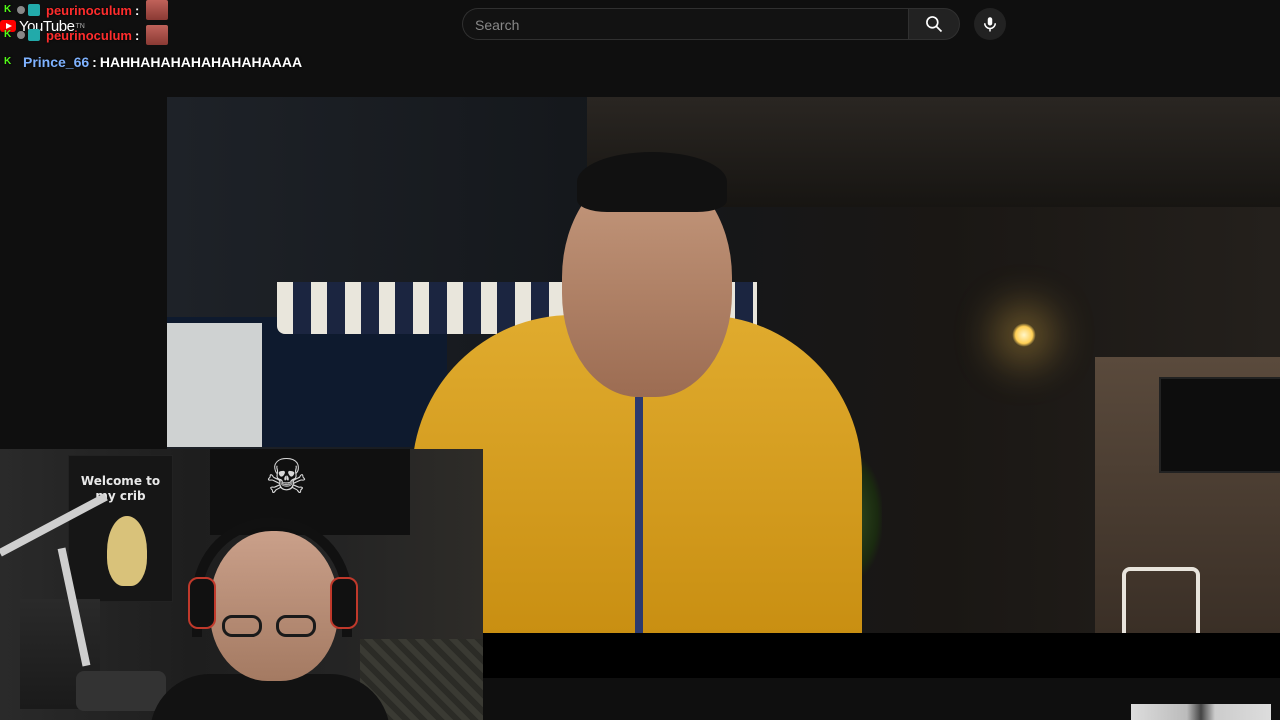  I want to click on welcome-banner-text: Welcome to my crib, so click(120, 488).